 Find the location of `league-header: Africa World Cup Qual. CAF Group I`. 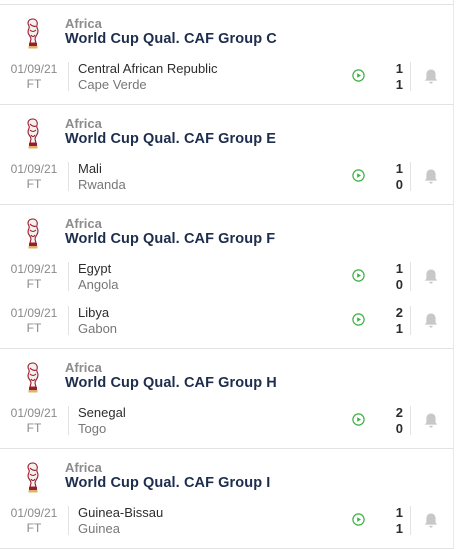

league-header: Africa World Cup Qual. CAF Group I is located at coordinates (226, 476).